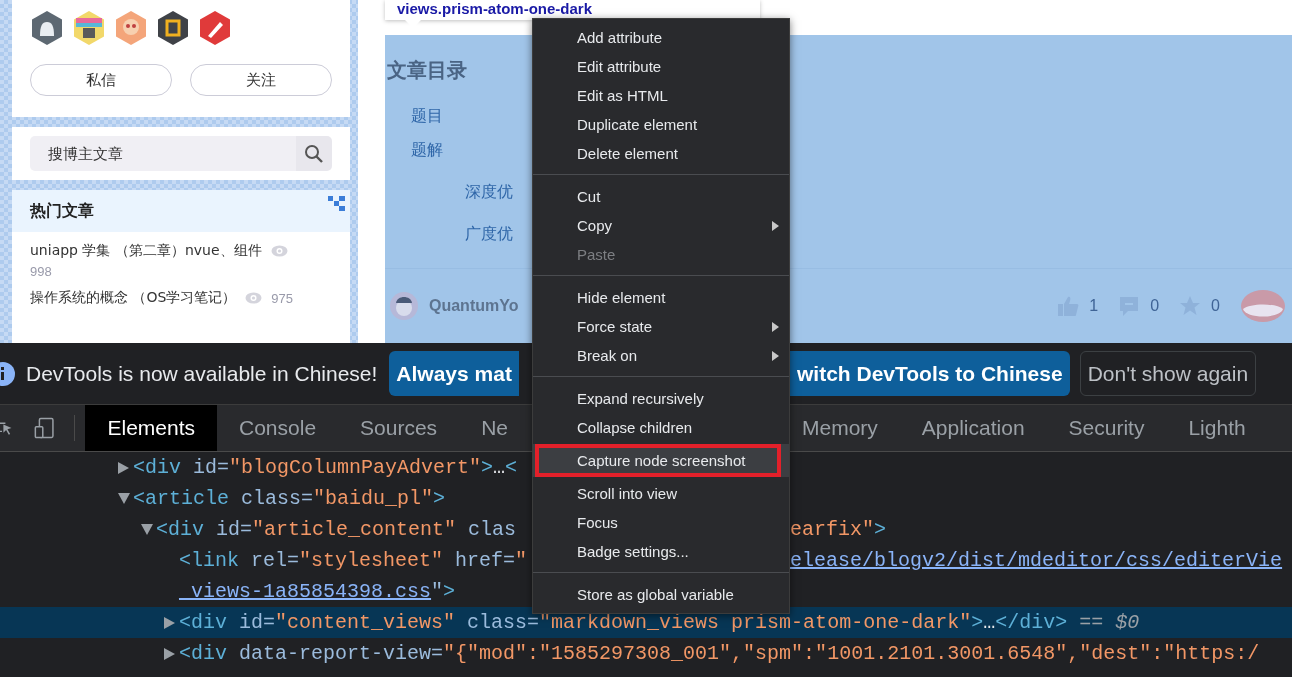 The width and height of the screenshot is (1292, 677). I want to click on menu-item: Hide element, so click(661, 297).